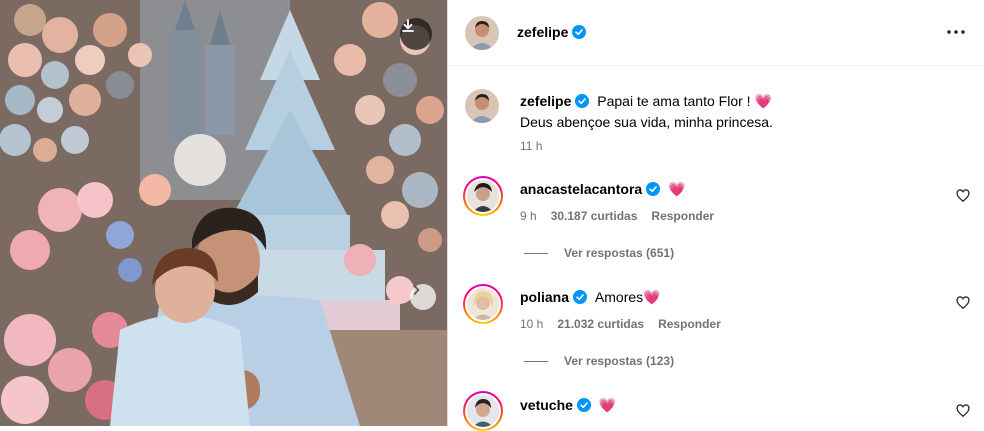 The image size is (984, 431). What do you see at coordinates (552, 32) in the screenshot?
I see `author-username-link: zefelipe` at bounding box center [552, 32].